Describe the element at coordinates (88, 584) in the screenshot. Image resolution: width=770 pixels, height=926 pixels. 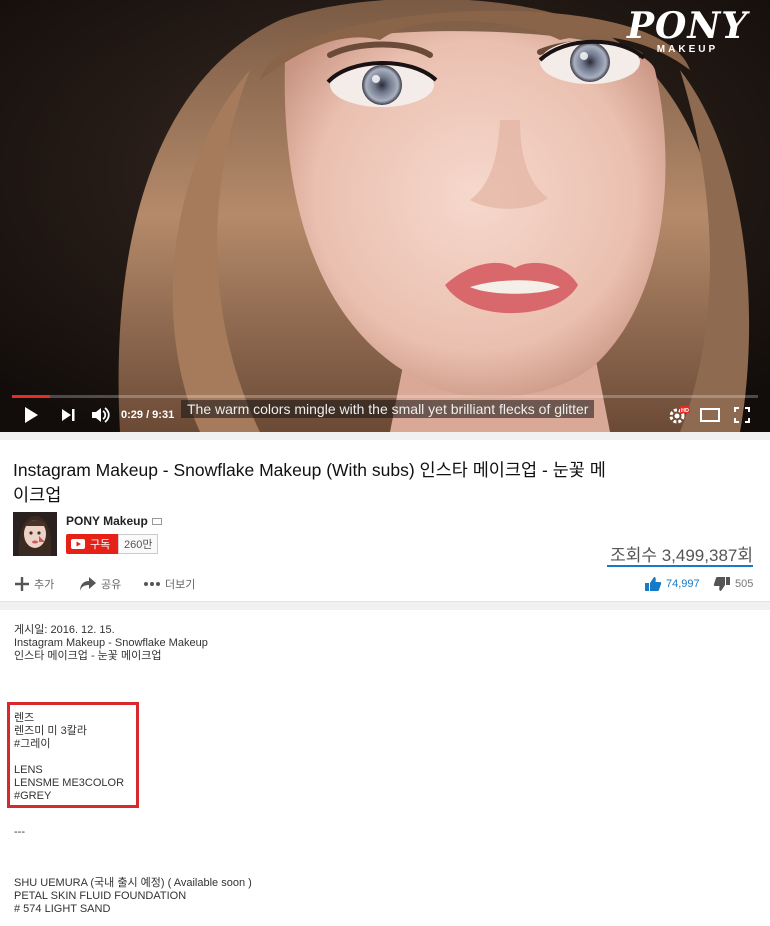
I see `share-icon` at that location.